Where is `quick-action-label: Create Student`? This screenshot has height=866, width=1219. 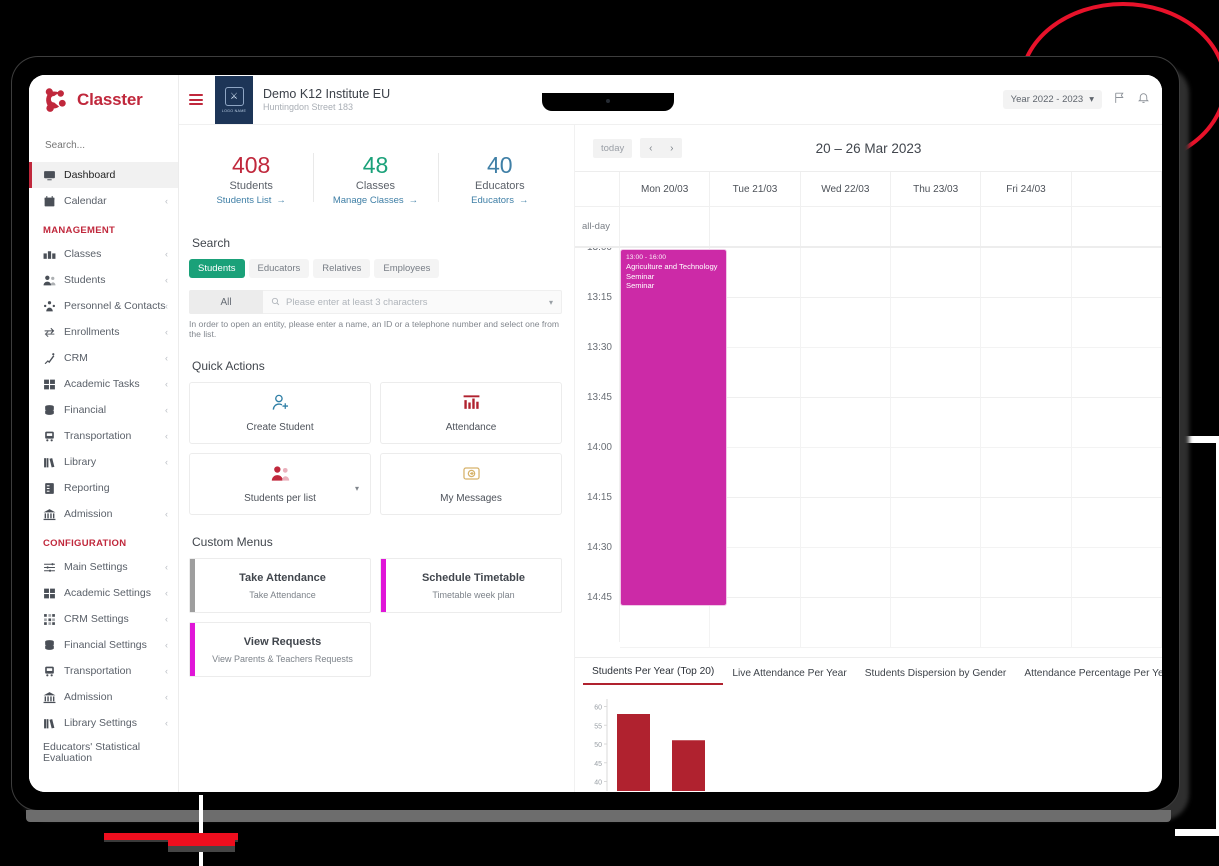 quick-action-label: Create Student is located at coordinates (280, 428).